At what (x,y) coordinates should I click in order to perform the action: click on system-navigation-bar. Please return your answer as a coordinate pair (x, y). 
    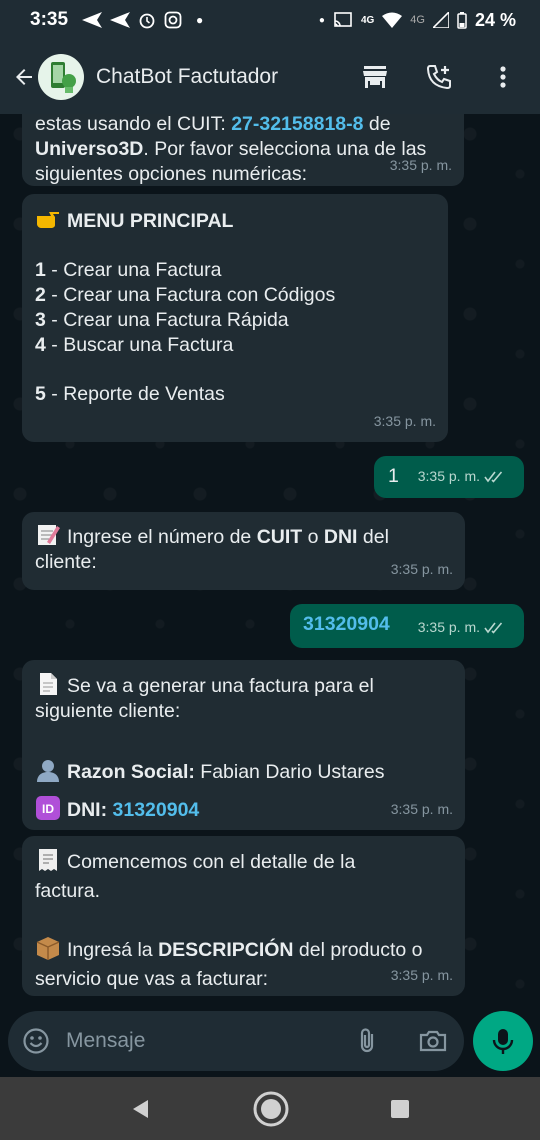
    Looking at the image, I should click on (270, 1108).